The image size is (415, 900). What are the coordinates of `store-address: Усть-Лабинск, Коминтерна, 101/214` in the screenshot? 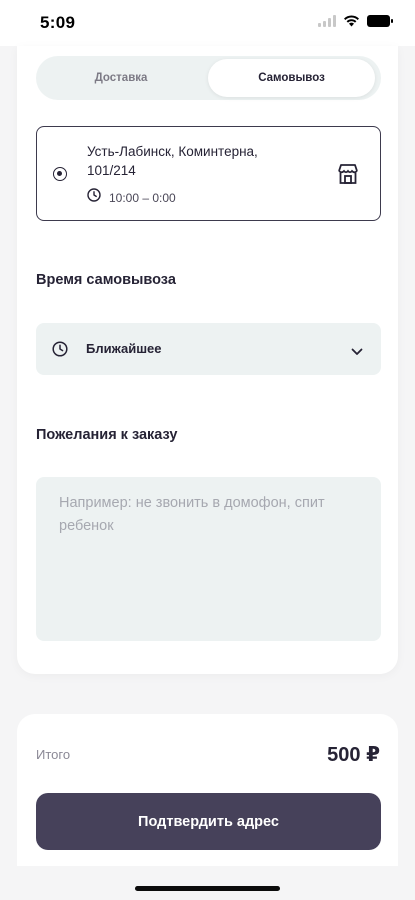 It's located at (172, 161).